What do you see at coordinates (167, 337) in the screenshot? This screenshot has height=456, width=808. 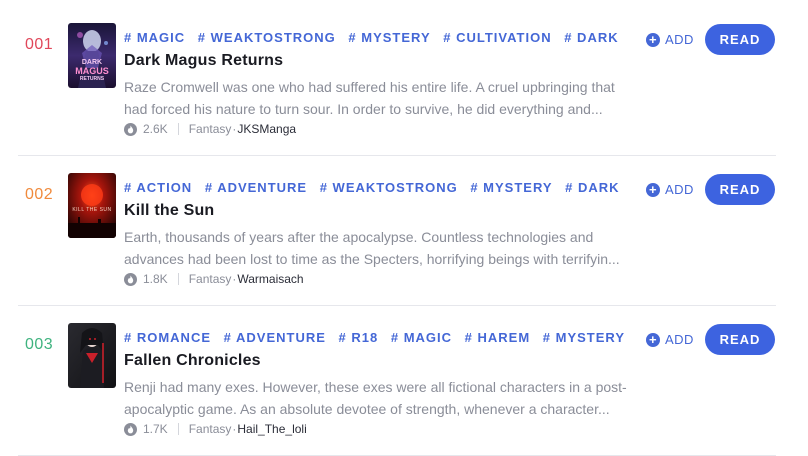 I see `tag-link: # ROMANCE` at bounding box center [167, 337].